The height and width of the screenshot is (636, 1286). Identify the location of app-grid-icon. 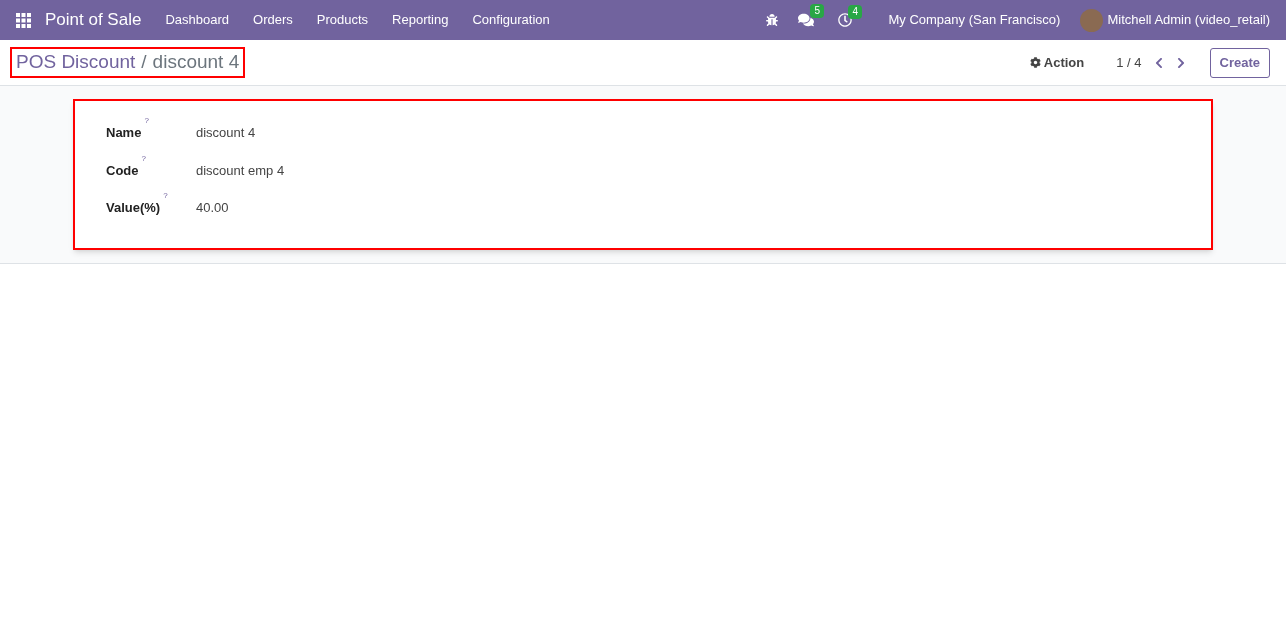
(23, 20).